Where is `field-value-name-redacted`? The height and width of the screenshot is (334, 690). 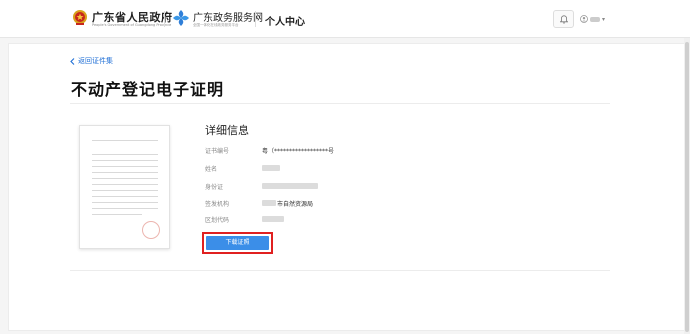
field-value-name-redacted is located at coordinates (271, 168).